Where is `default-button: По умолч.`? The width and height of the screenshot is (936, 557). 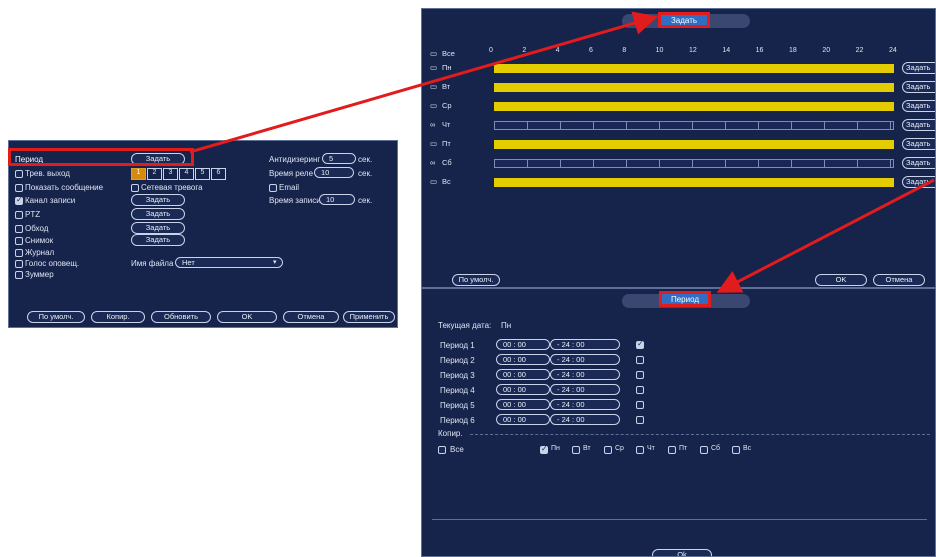 default-button: По умолч. is located at coordinates (56, 317).